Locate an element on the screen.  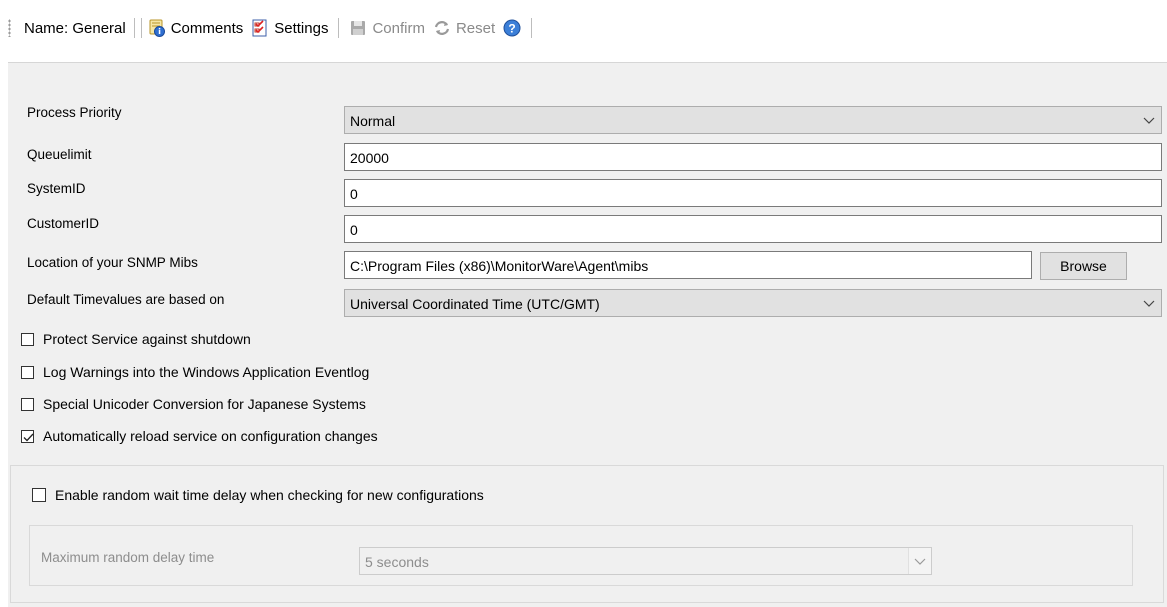
timevalues-value: Universal Coordinated Time (UTC/GMT) is located at coordinates (475, 304).